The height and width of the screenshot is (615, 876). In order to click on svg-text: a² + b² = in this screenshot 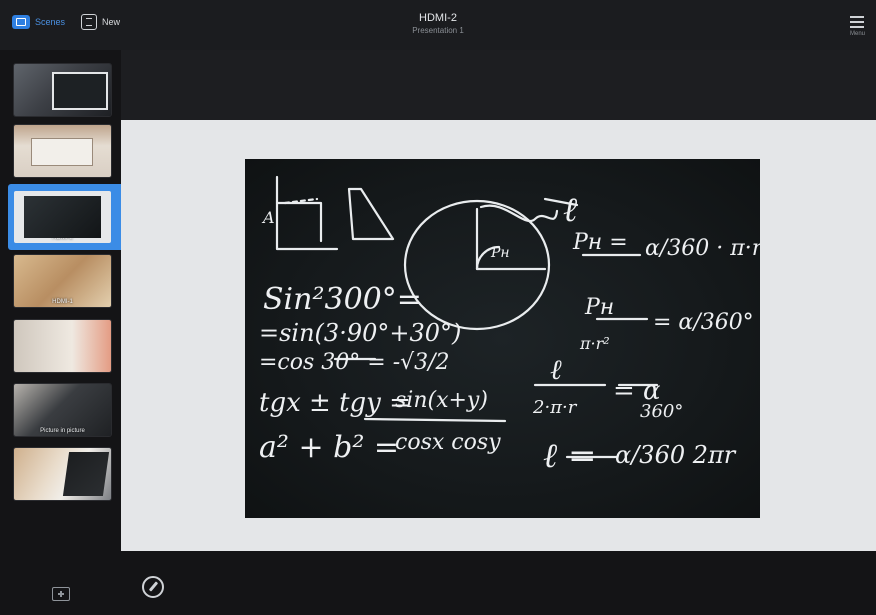, I will do `click(329, 447)`.